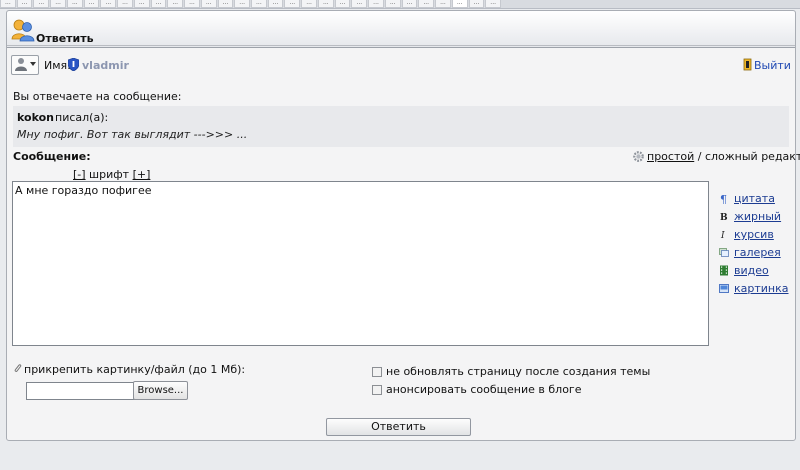  Describe the element at coordinates (65, 38) in the screenshot. I see `page-title: Ответить` at that location.